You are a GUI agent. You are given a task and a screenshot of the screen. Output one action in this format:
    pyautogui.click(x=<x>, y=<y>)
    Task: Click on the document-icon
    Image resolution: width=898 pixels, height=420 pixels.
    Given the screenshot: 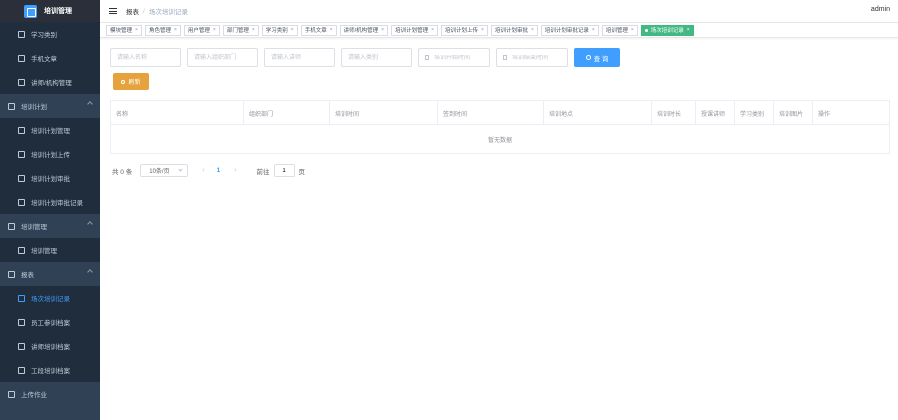 What is the action you would take?
    pyautogui.click(x=21, y=34)
    